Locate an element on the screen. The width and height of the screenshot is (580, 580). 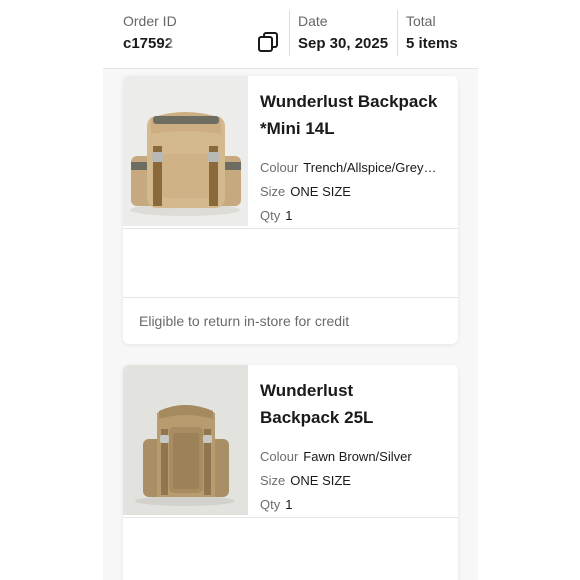
return-eligibility-note: Eligible to return in-store for credit is located at coordinates (244, 321).